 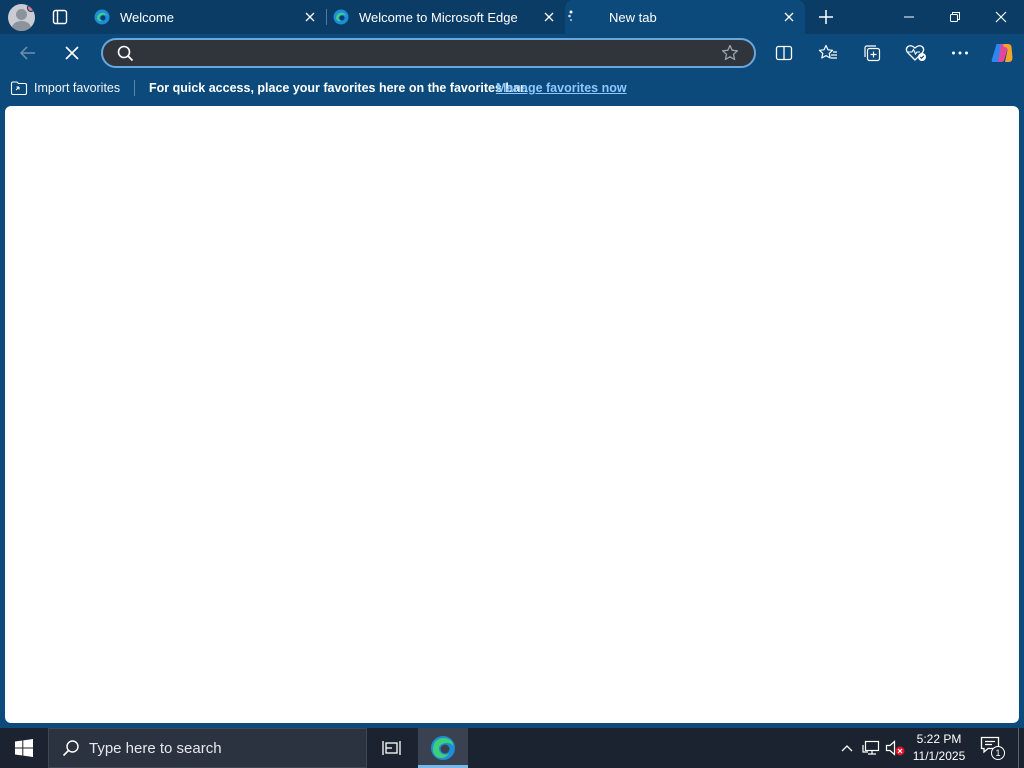 I want to click on restore-button, so click(x=955, y=17).